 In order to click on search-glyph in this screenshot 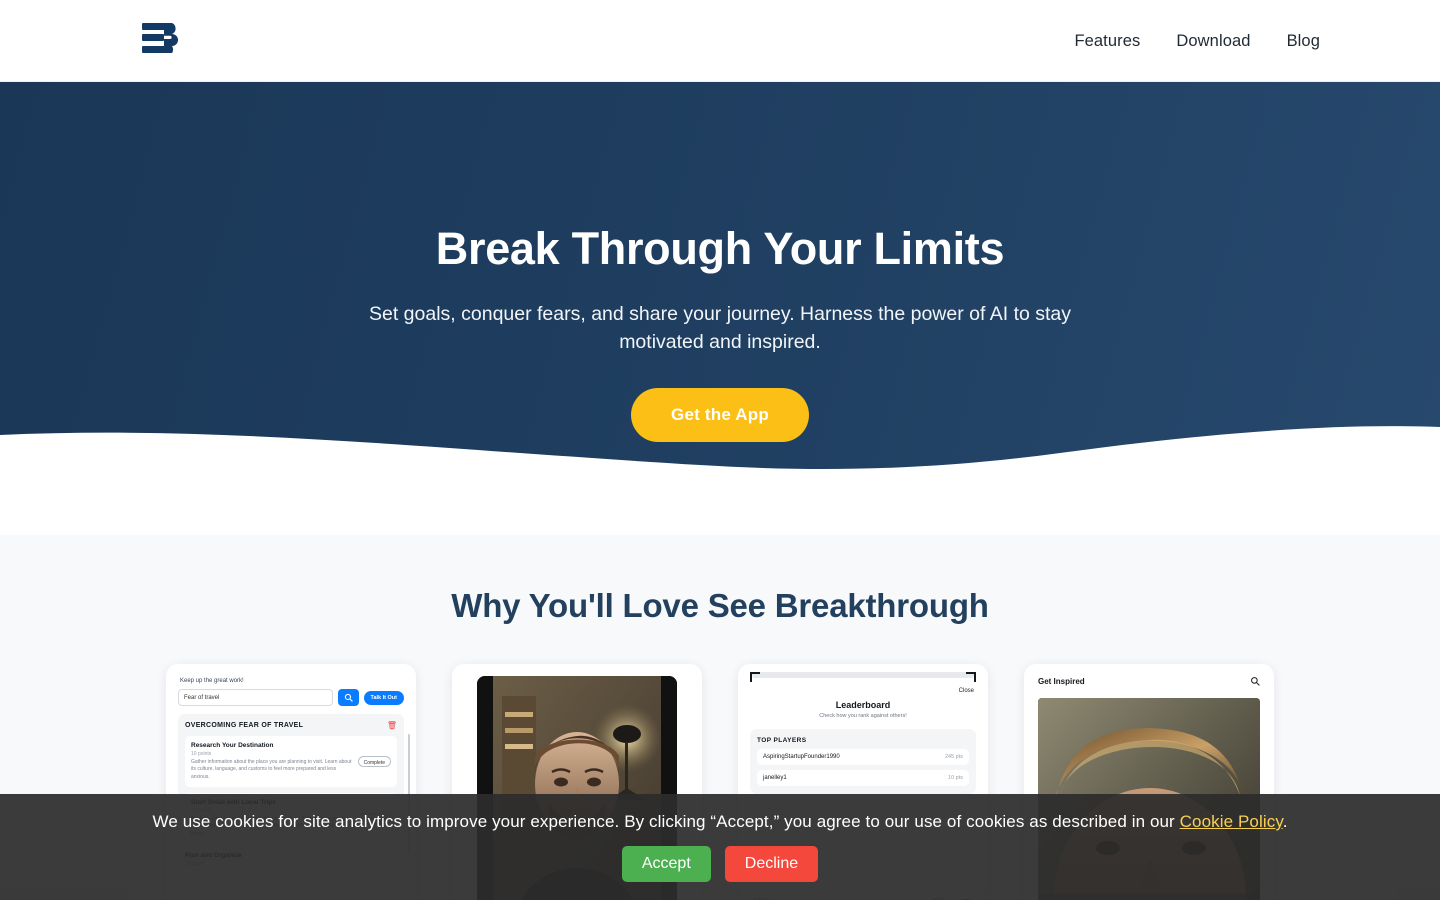, I will do `click(348, 697)`.